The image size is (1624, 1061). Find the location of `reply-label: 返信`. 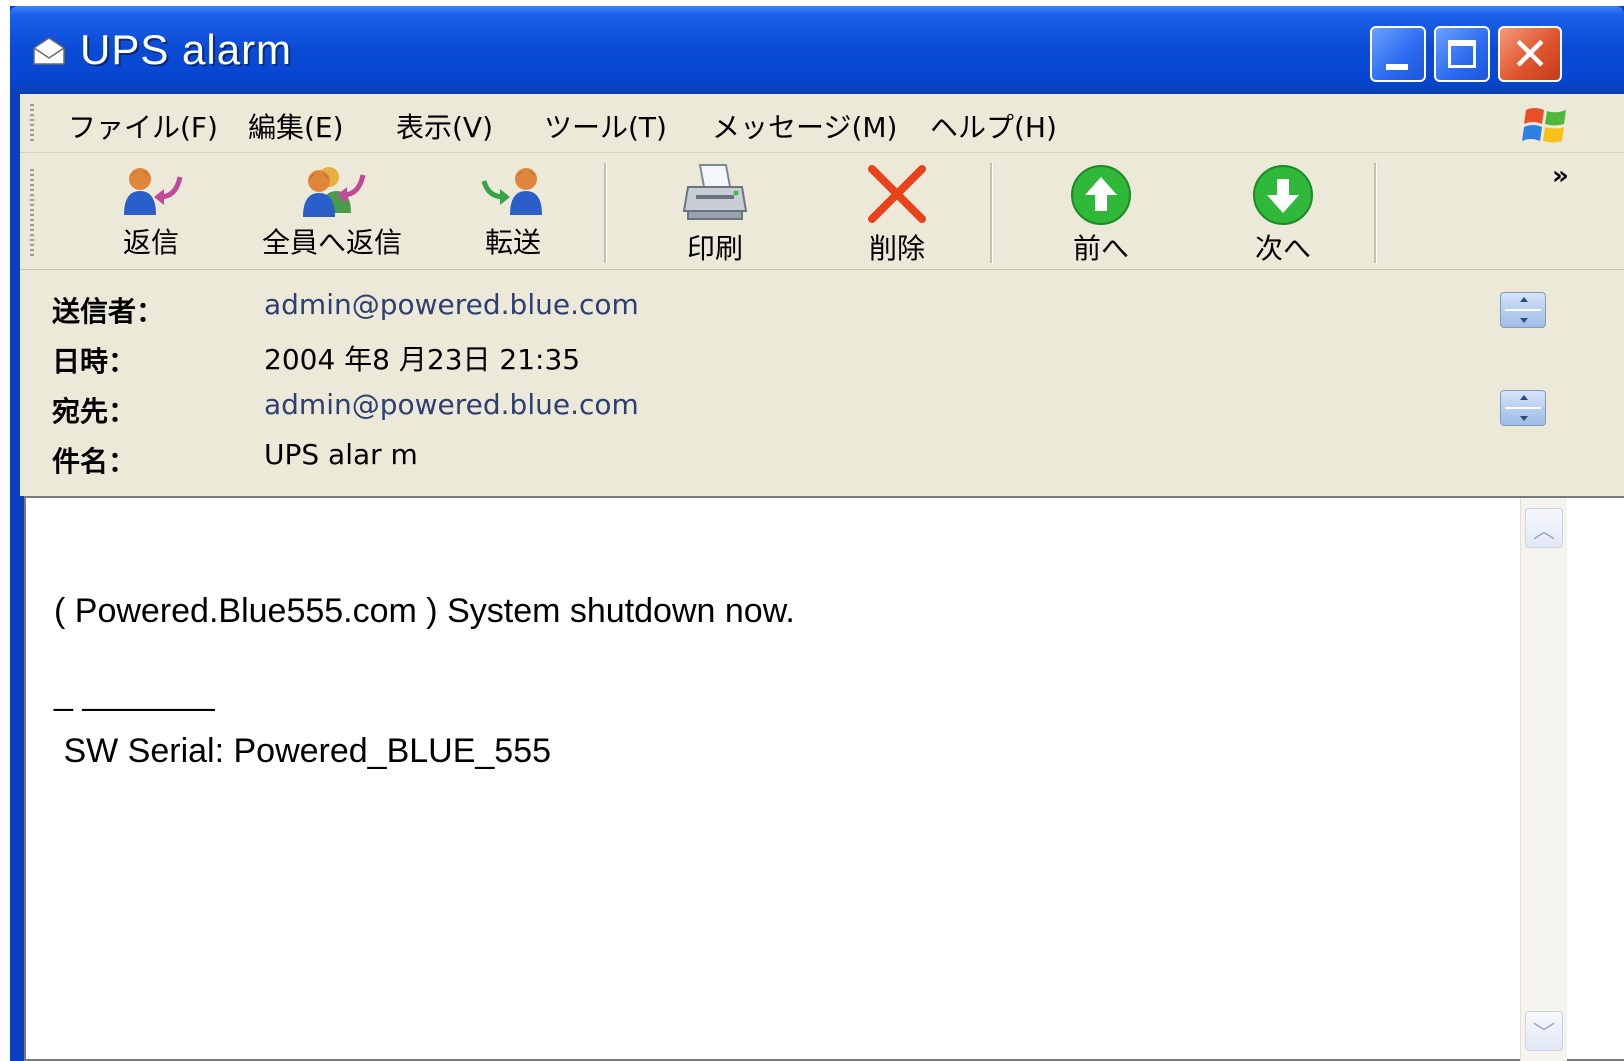

reply-label: 返信 is located at coordinates (150, 242).